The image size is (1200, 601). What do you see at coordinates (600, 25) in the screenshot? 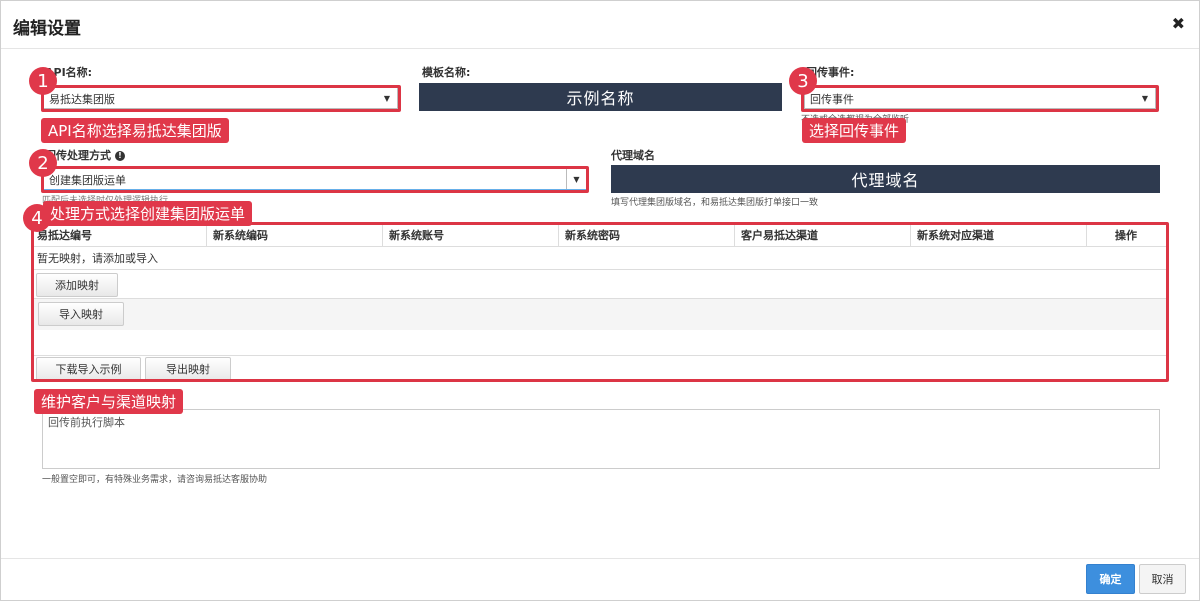
I see `dialog-header: 编辑设置 ✖` at bounding box center [600, 25].